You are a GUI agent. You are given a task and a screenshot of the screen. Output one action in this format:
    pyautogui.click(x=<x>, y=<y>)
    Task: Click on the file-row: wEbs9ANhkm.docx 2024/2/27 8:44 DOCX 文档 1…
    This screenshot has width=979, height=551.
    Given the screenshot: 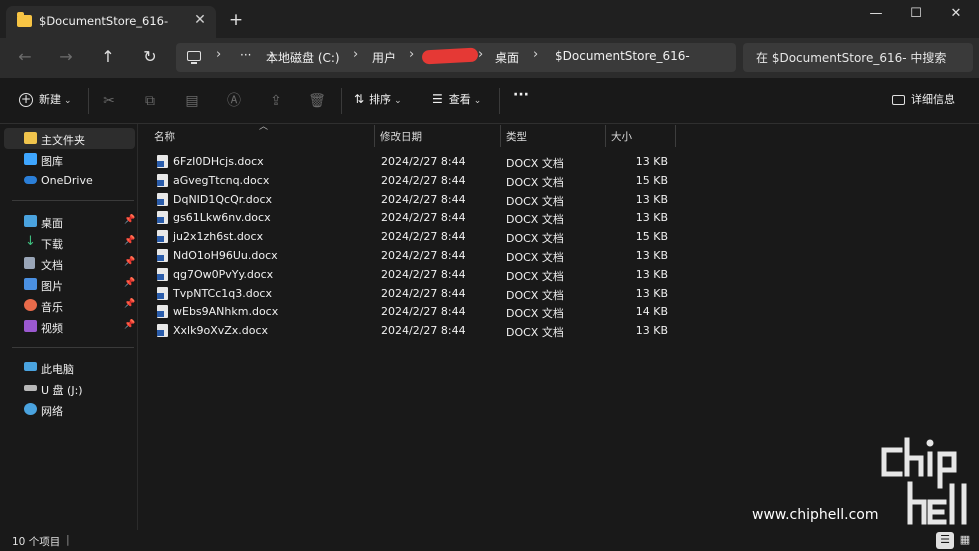 What is the action you would take?
    pyautogui.click(x=415, y=311)
    